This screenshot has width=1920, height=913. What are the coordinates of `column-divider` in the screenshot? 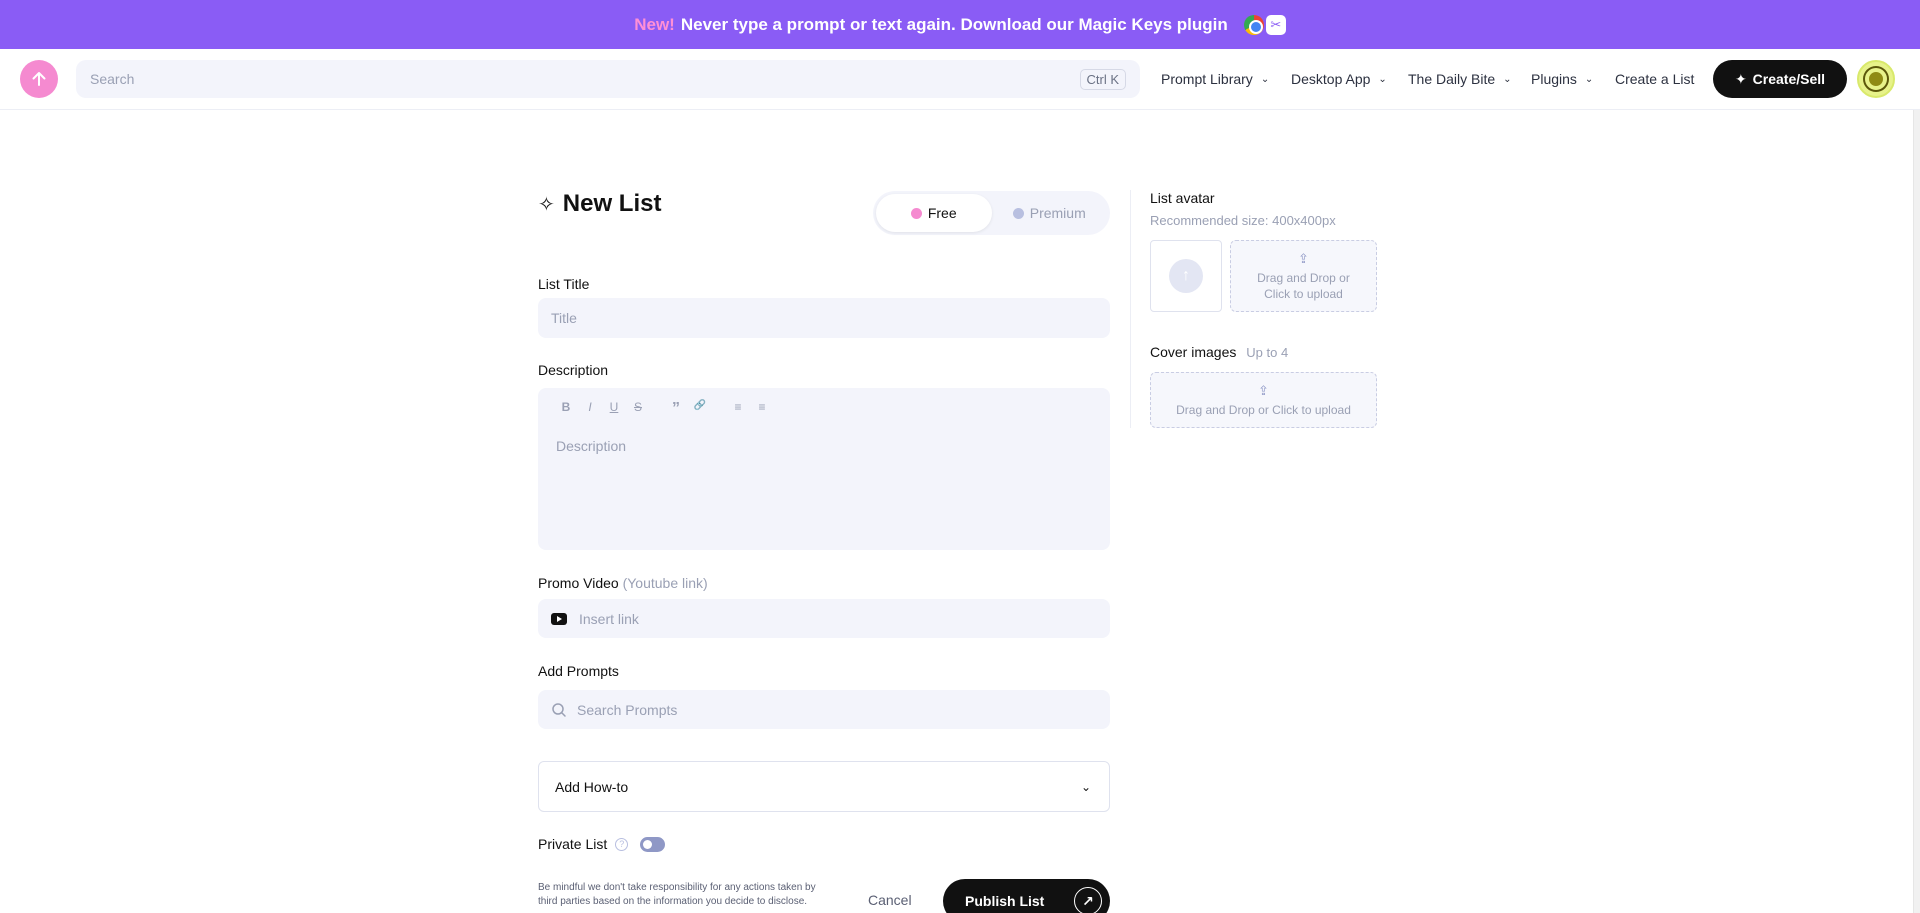 It's located at (1130, 309).